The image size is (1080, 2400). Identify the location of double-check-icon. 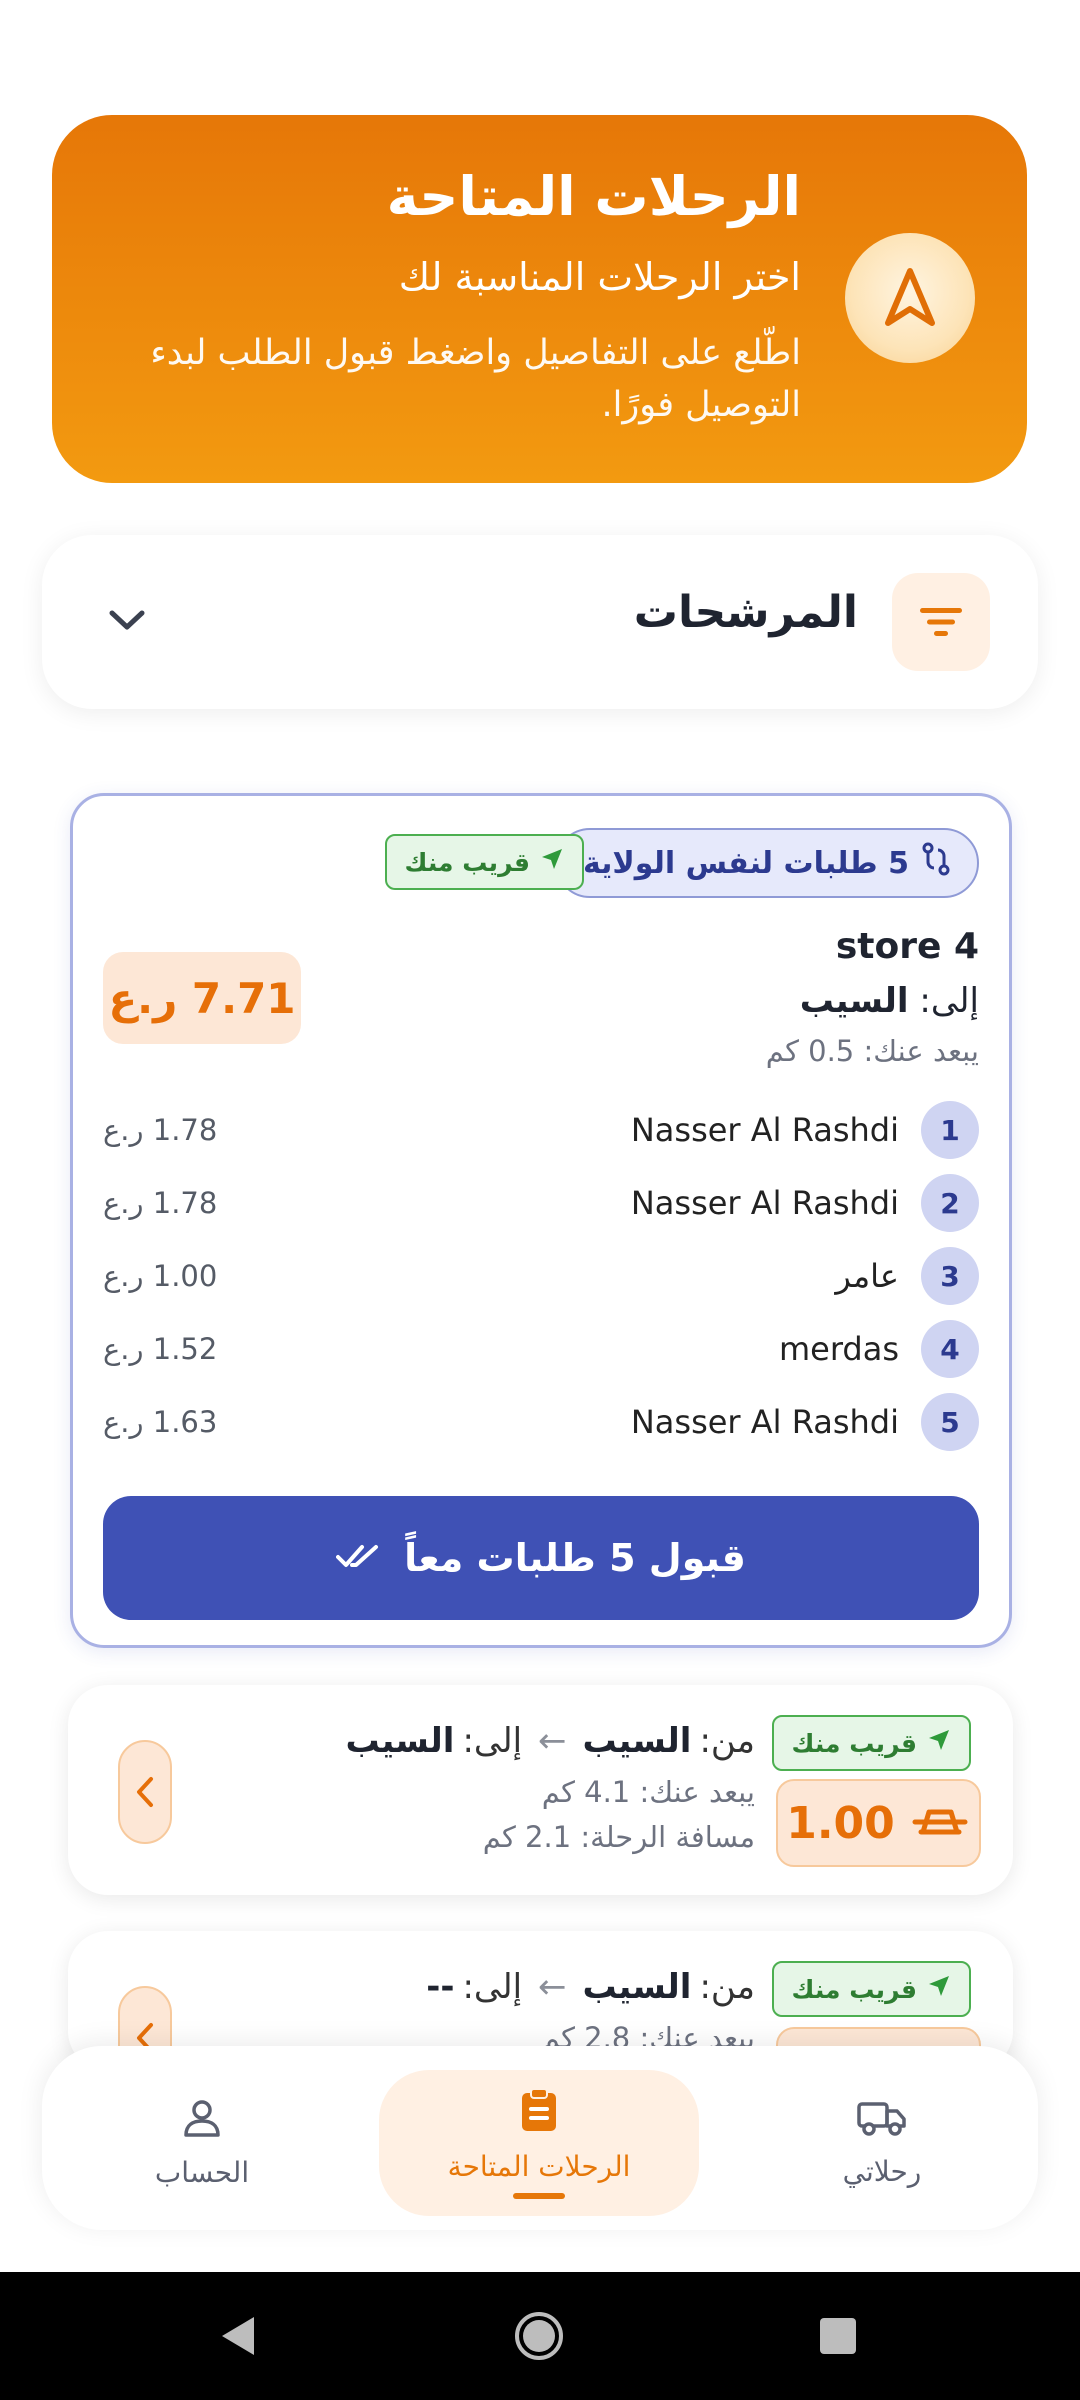
(359, 1558).